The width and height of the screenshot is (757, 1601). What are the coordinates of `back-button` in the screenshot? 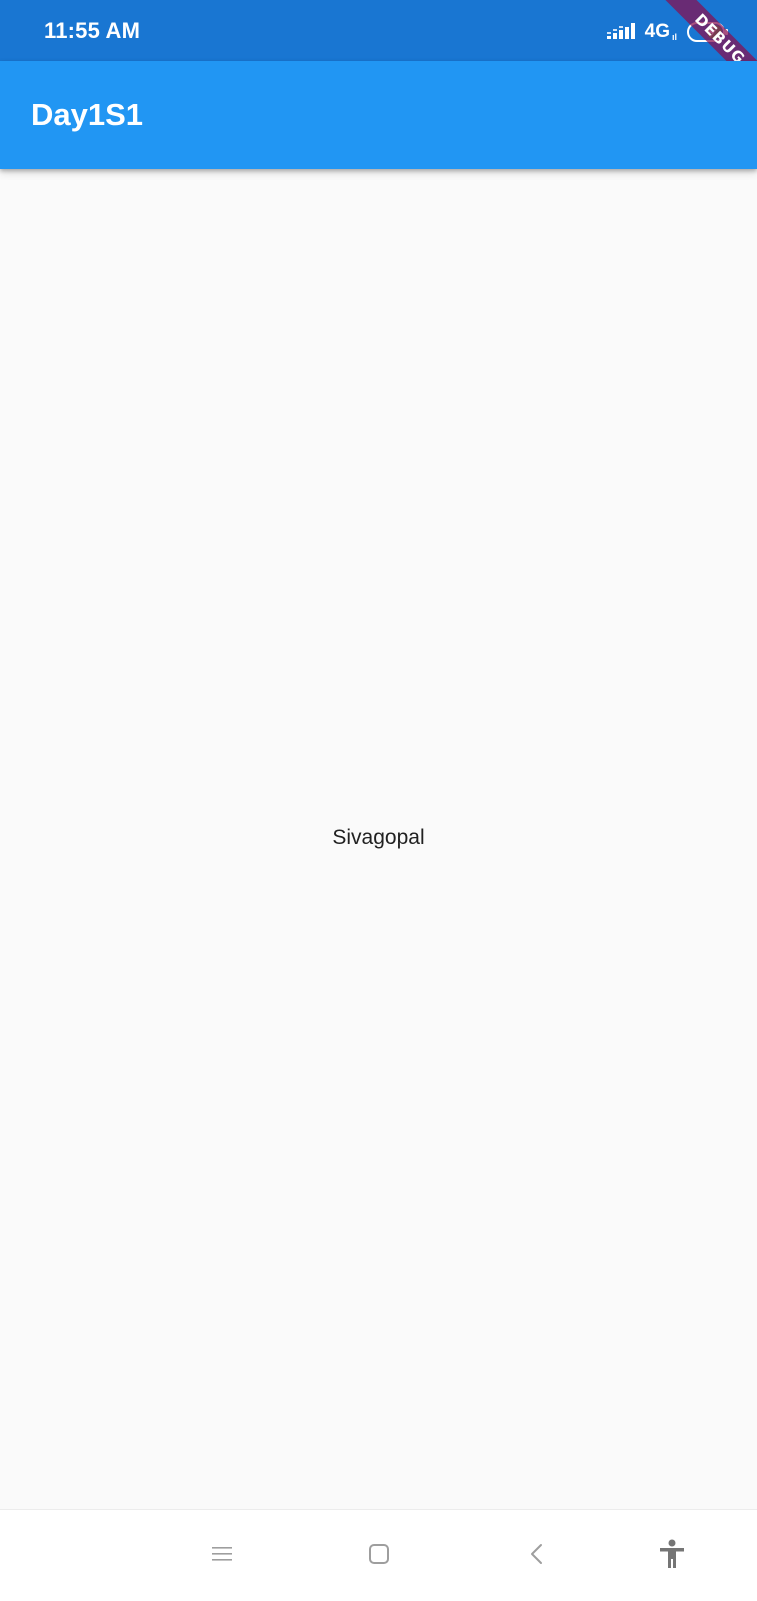 It's located at (537, 1554).